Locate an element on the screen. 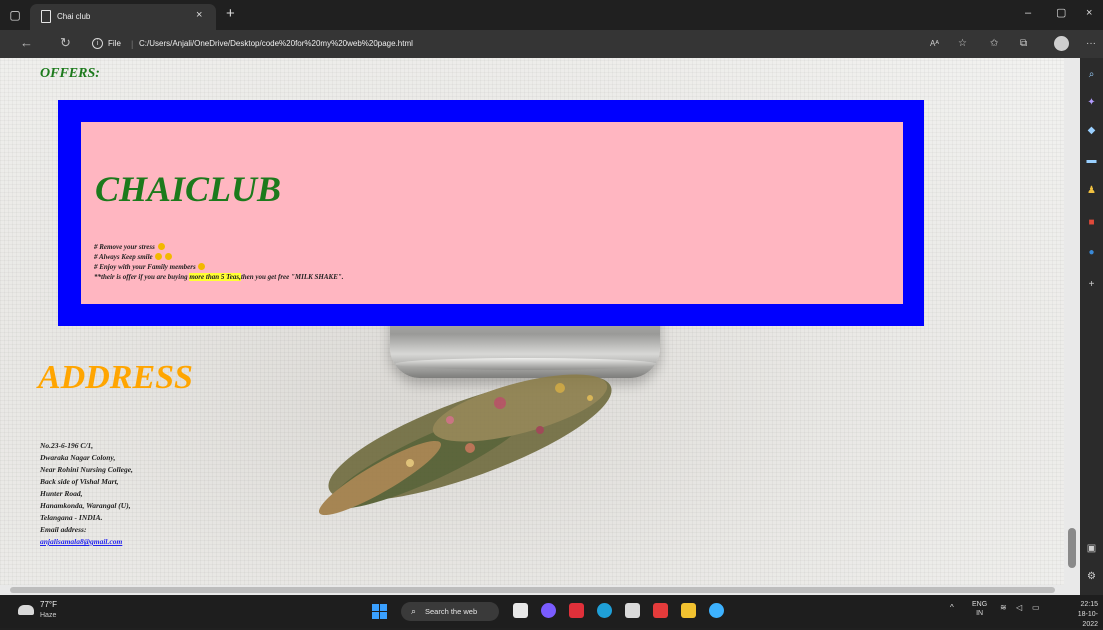  address-line: No.23-6-196 C/1, is located at coordinates (67, 445).